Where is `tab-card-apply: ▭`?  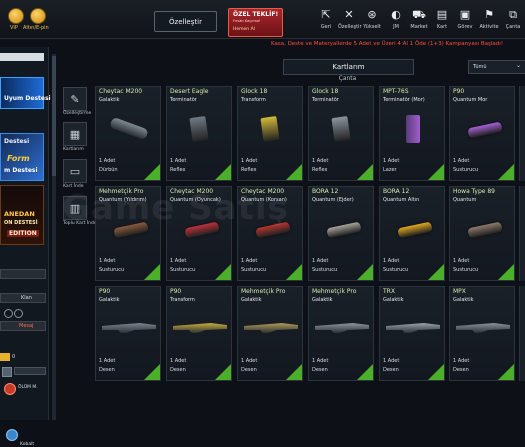 tab-card-apply: ▭ is located at coordinates (75, 171).